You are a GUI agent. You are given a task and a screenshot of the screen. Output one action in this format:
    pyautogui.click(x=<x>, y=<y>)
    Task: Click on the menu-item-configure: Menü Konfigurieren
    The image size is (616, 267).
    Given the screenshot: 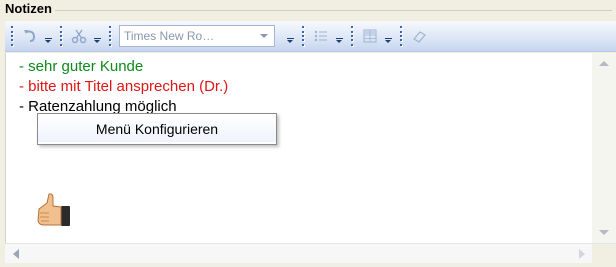 What is the action you would take?
    pyautogui.click(x=157, y=129)
    